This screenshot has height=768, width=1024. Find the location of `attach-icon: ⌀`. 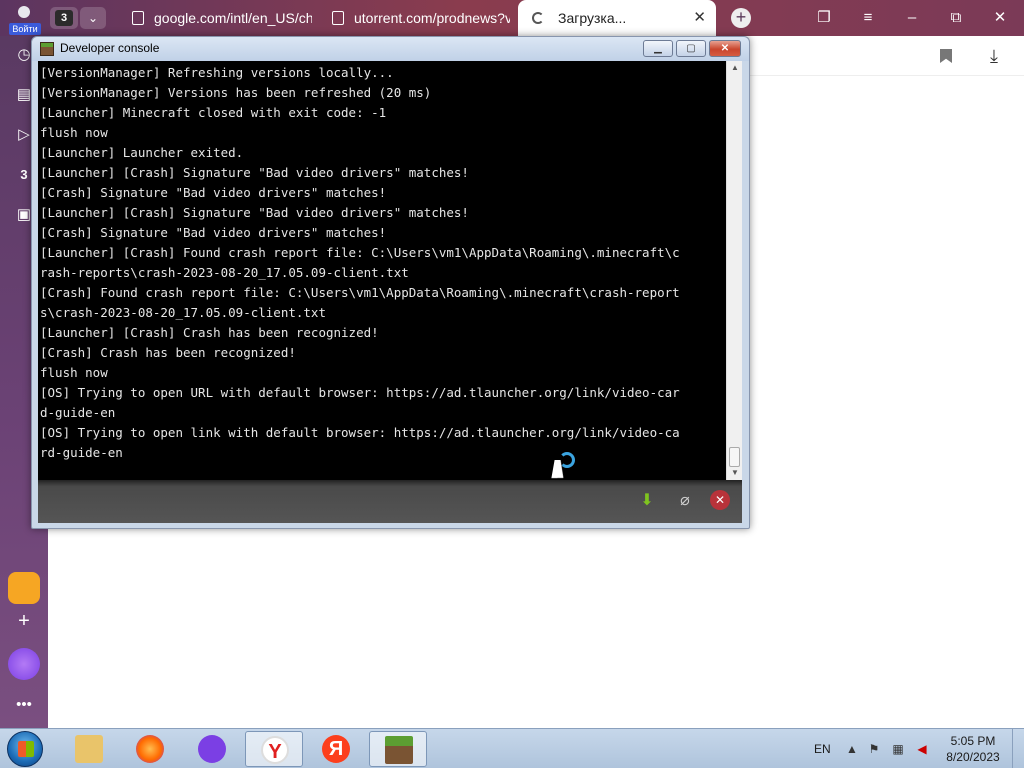

attach-icon: ⌀ is located at coordinates (685, 501).